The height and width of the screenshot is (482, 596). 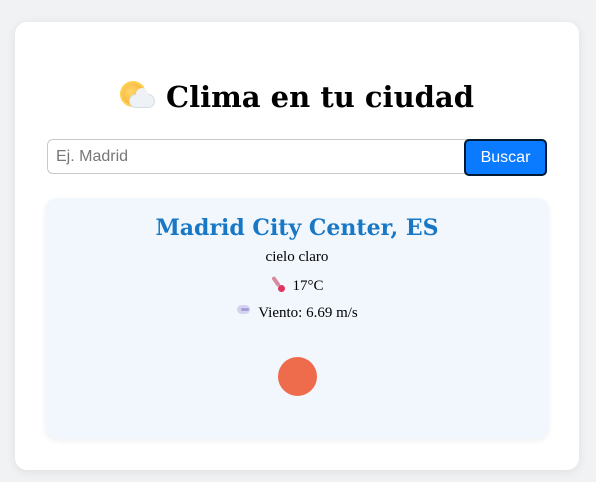 I want to click on wind-row: Viento: 6.69 m/s, so click(x=297, y=312).